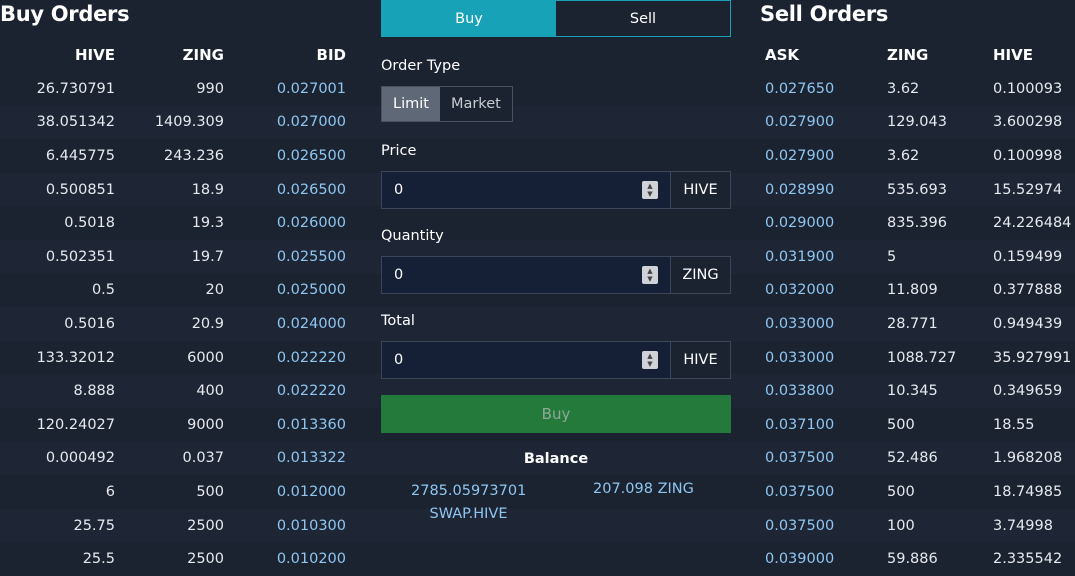  What do you see at coordinates (411, 104) in the screenshot?
I see `limit-button: Limit` at bounding box center [411, 104].